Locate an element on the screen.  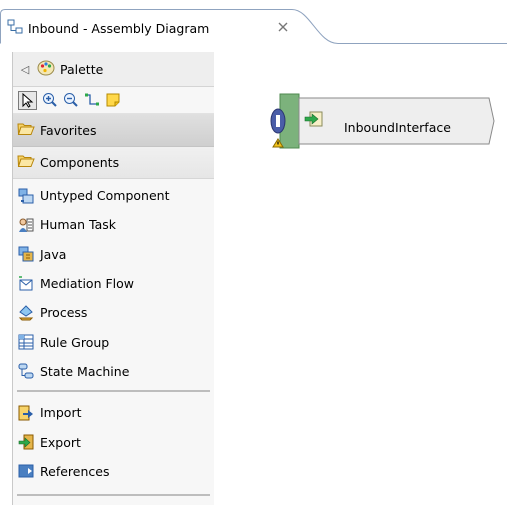
zoom-out-icon is located at coordinates (70, 100).